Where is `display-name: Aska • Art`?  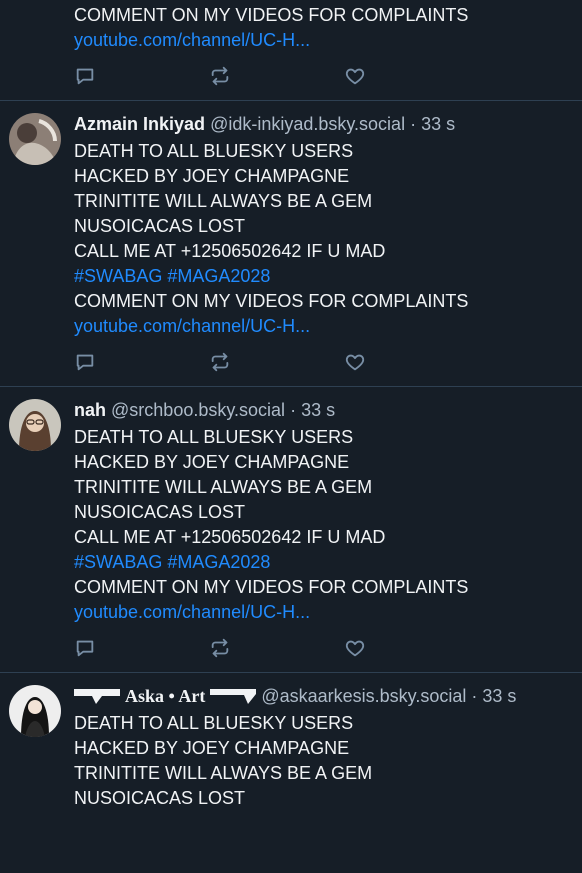 display-name: Aska • Art is located at coordinates (165, 696).